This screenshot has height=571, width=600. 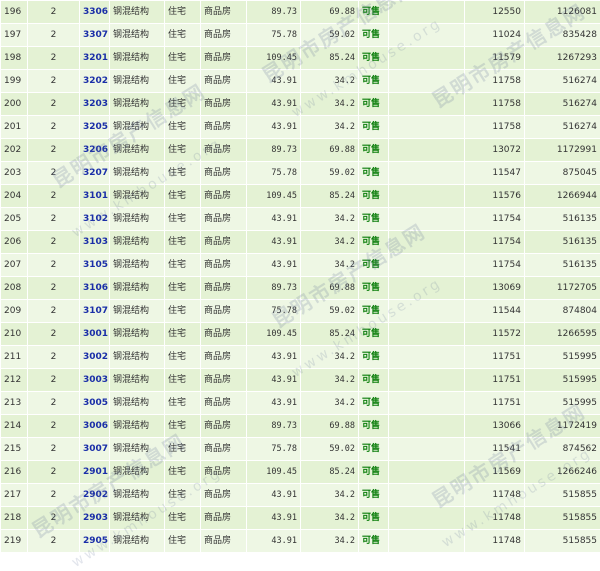 What do you see at coordinates (495, 196) in the screenshot?
I see `unit-price: 11576` at bounding box center [495, 196].